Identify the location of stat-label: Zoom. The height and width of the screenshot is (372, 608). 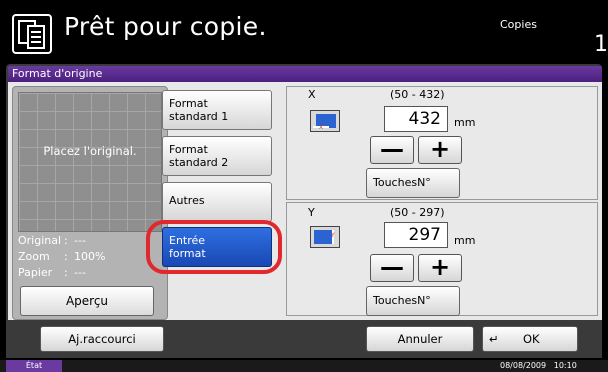
(34, 256).